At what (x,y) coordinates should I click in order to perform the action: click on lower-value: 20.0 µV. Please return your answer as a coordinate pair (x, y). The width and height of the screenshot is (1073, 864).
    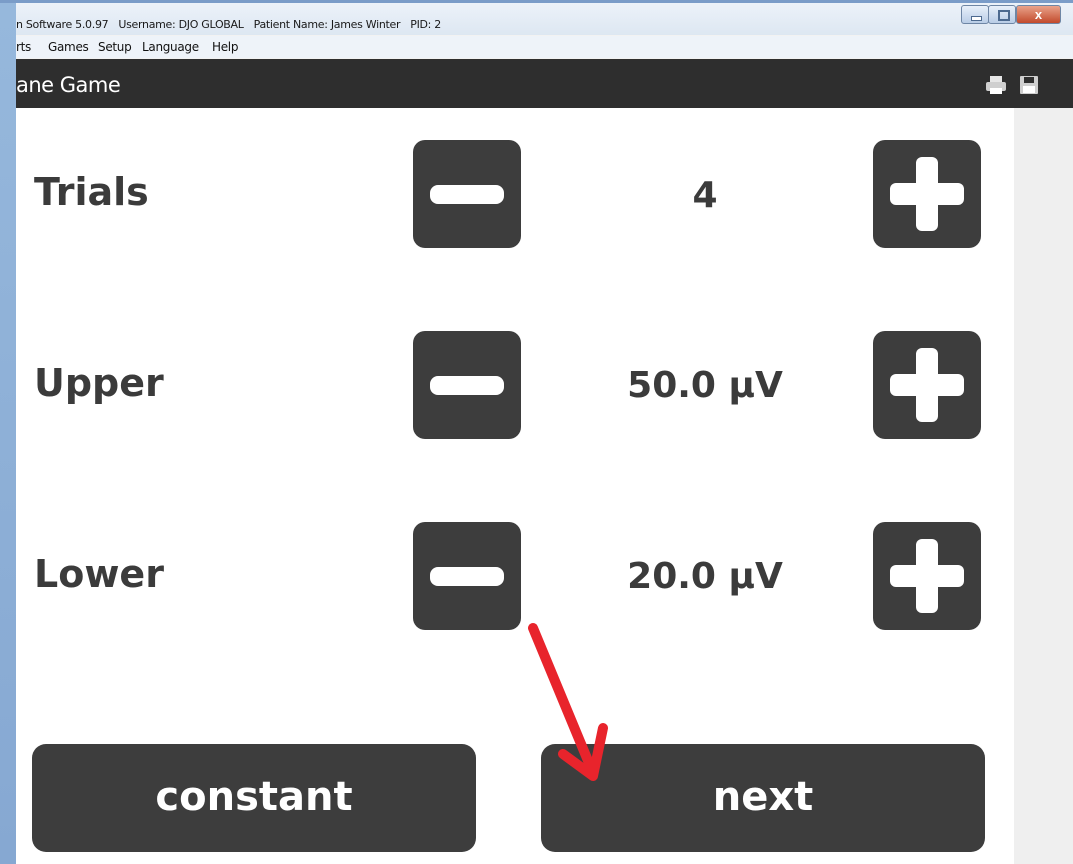
    Looking at the image, I should click on (705, 576).